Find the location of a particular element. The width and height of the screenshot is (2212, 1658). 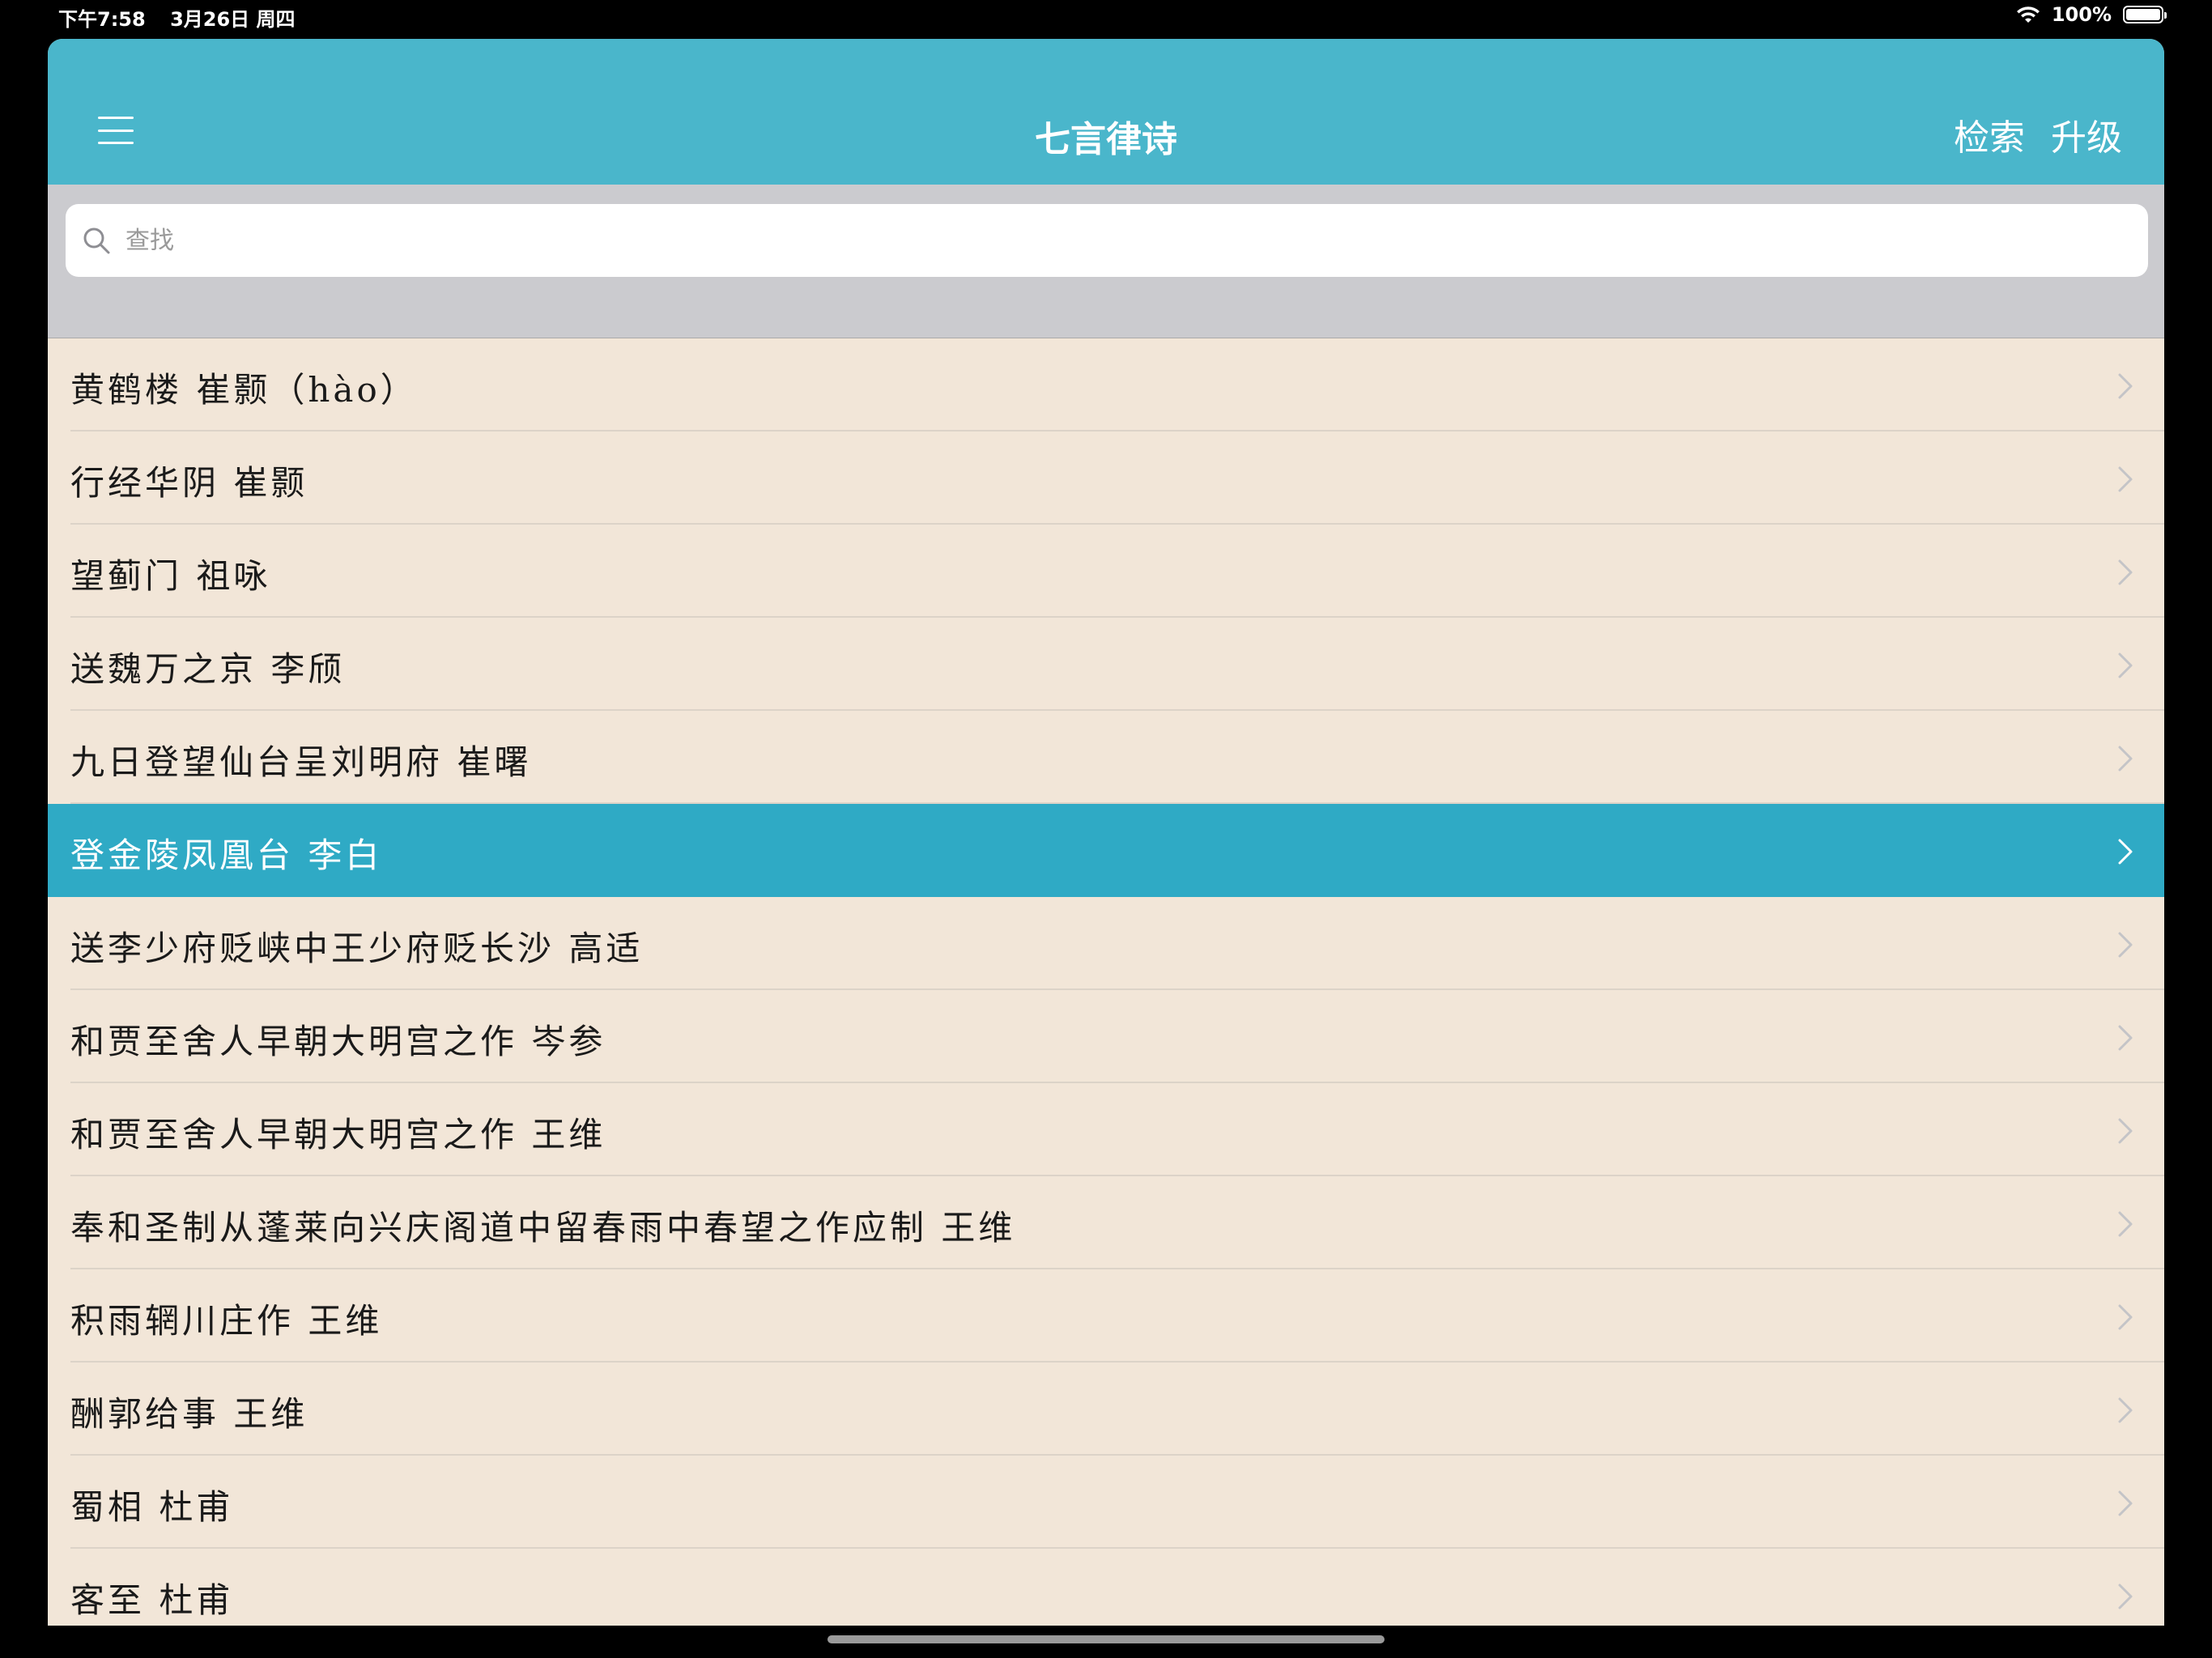

list-item-label: 望蓟门 祖咏 is located at coordinates (170, 576).